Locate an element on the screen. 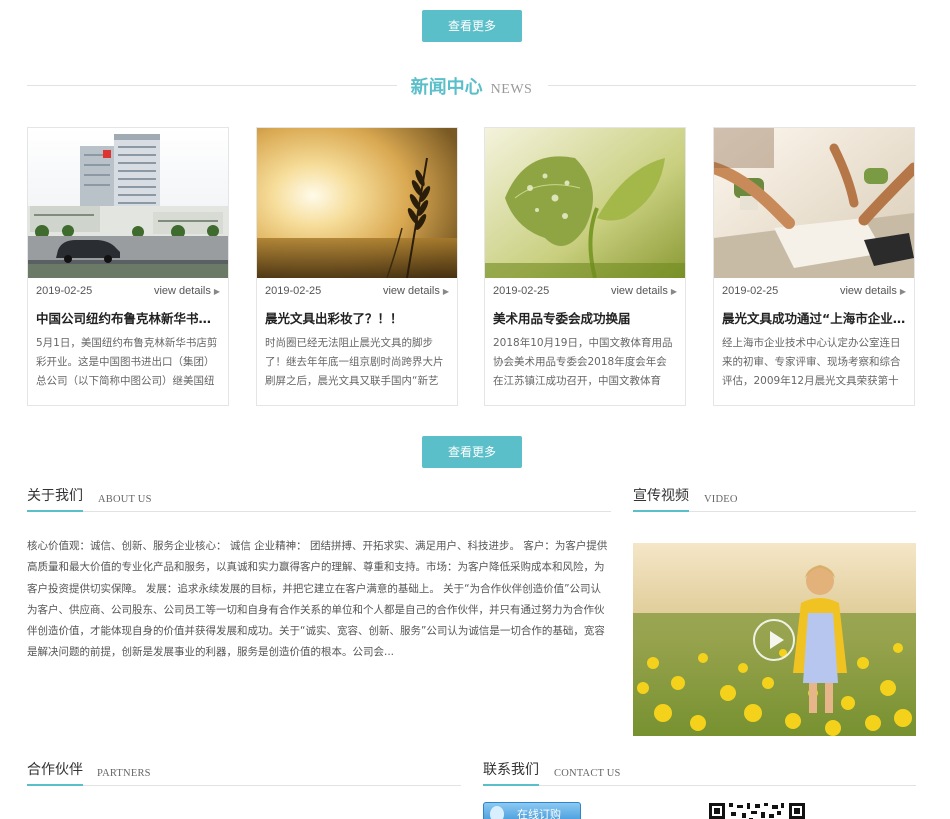 Image resolution: width=950 pixels, height=819 pixels. contact-title-en: CONTACT US is located at coordinates (587, 773).